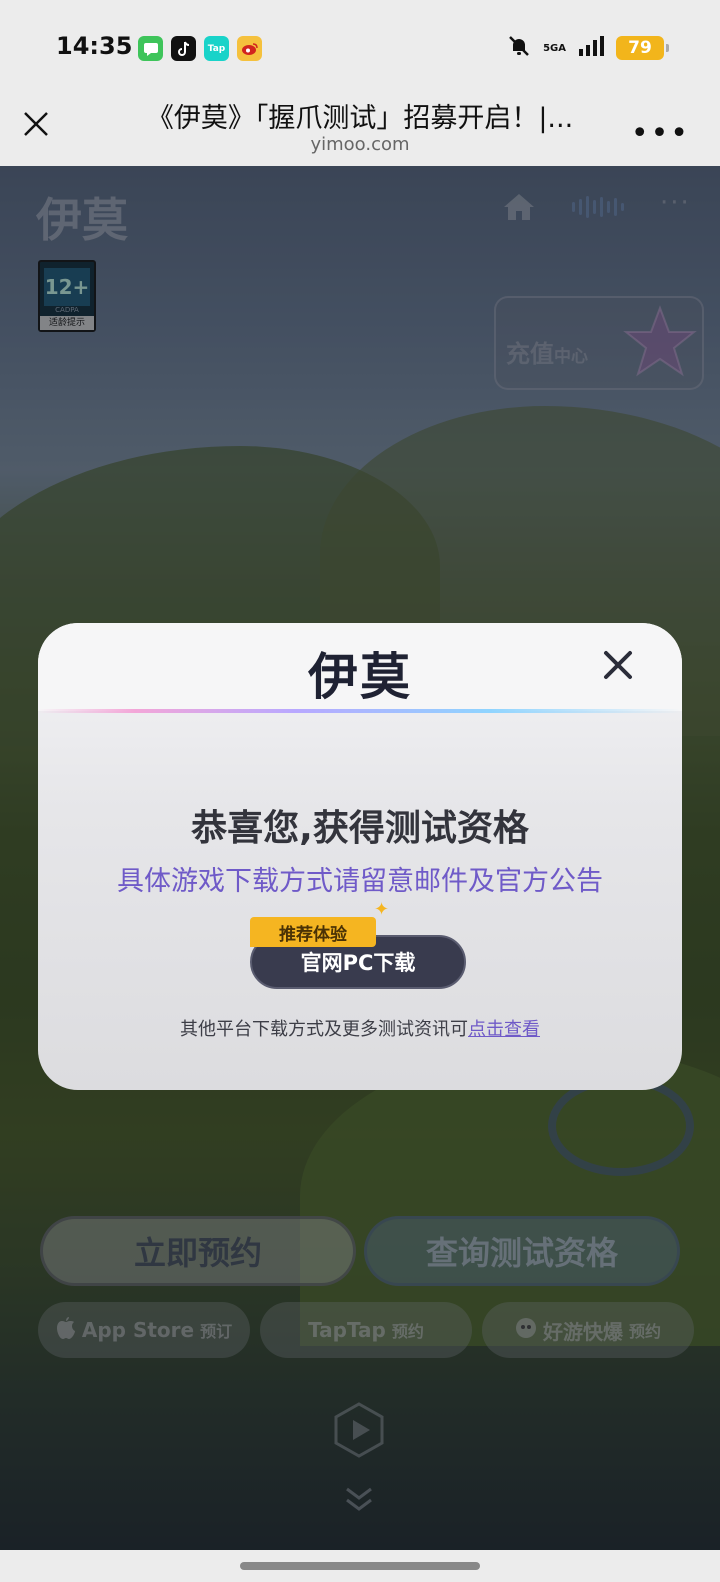 The width and height of the screenshot is (720, 1582). Describe the element at coordinates (554, 48) in the screenshot. I see `network-type: 5GA` at that location.